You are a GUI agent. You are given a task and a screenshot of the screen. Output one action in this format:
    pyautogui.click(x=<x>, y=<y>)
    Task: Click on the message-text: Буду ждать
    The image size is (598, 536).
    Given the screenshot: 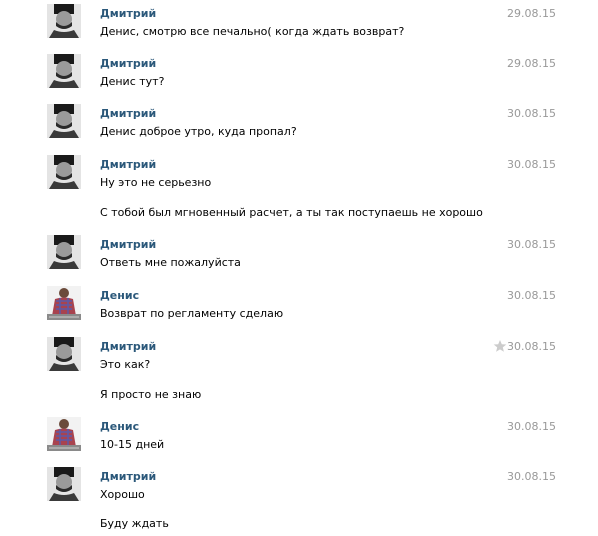 What is the action you would take?
    pyautogui.click(x=134, y=523)
    